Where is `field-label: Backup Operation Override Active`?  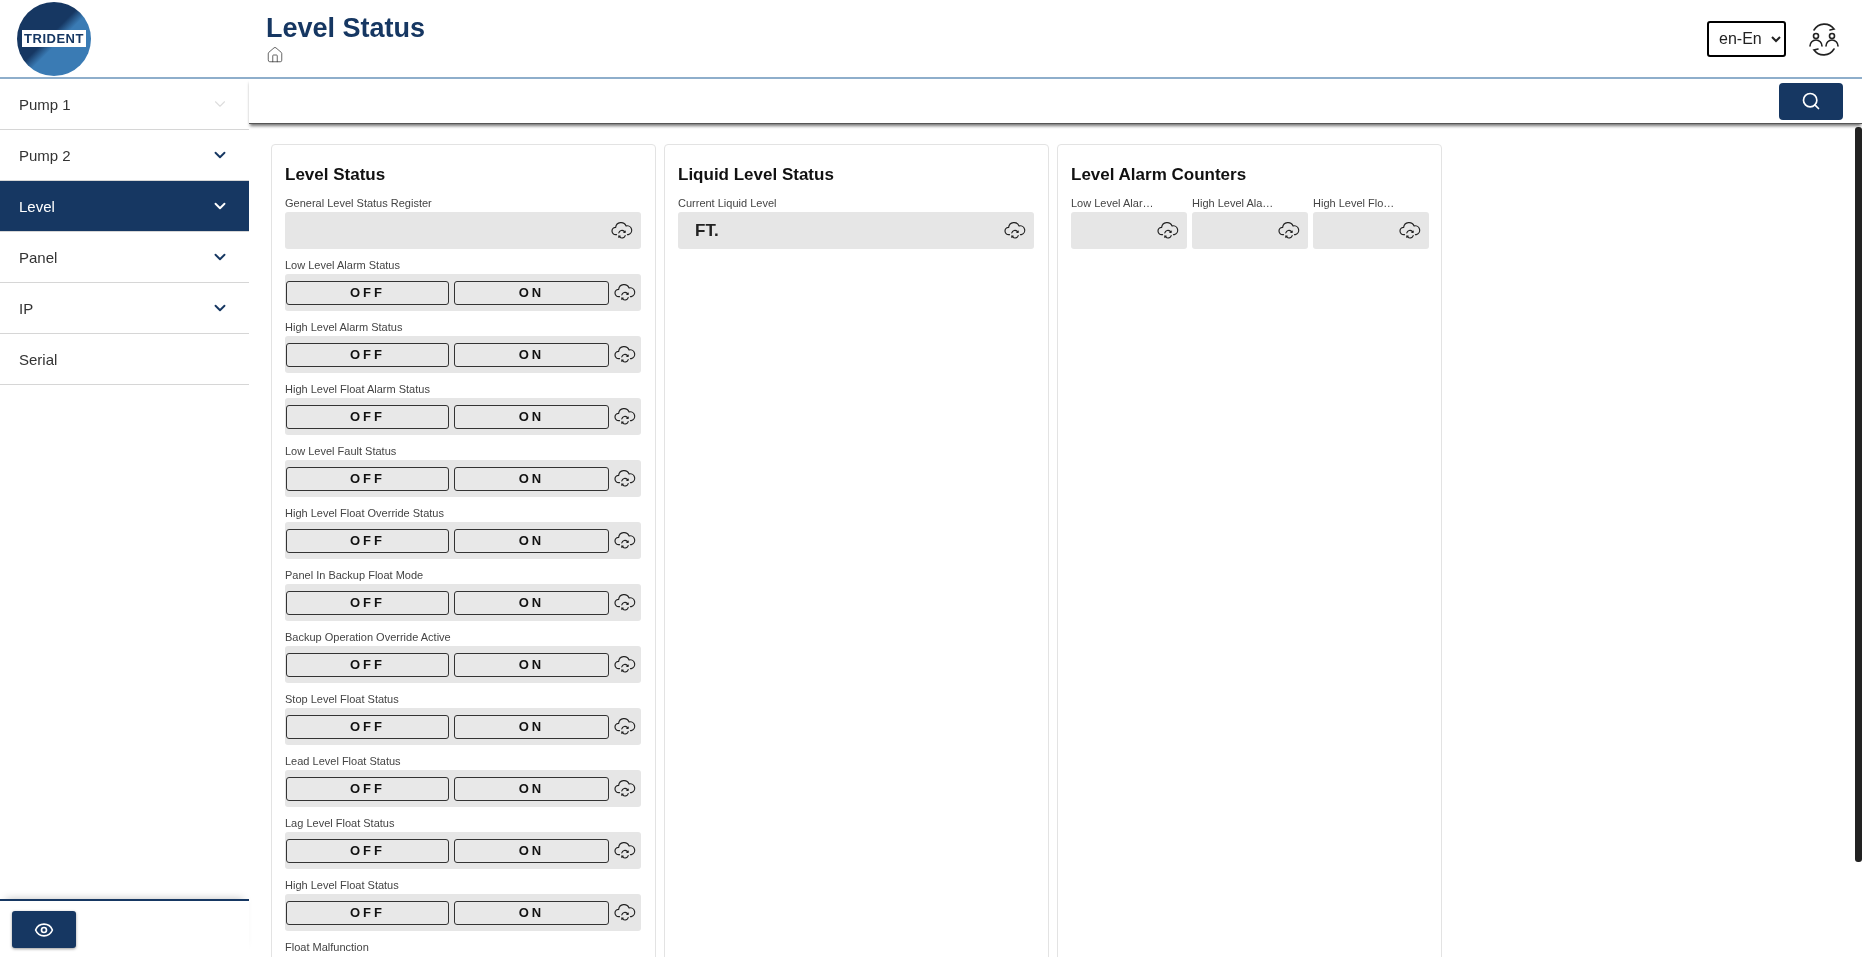
field-label: Backup Operation Override Active is located at coordinates (368, 637).